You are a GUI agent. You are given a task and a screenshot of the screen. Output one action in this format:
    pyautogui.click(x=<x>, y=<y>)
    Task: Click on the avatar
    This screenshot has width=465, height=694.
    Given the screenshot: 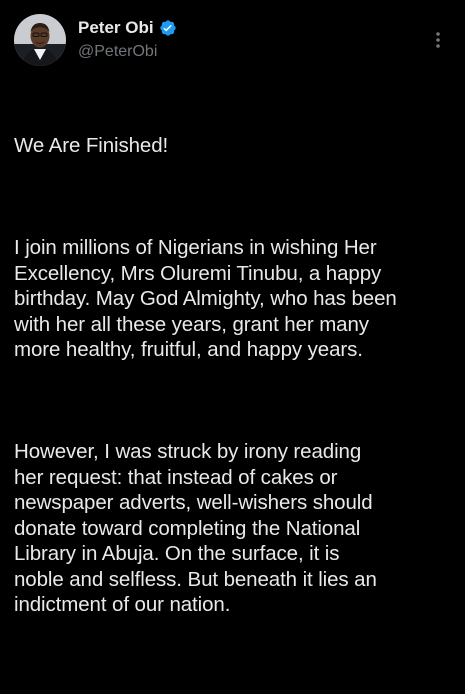 What is the action you would take?
    pyautogui.click(x=40, y=40)
    